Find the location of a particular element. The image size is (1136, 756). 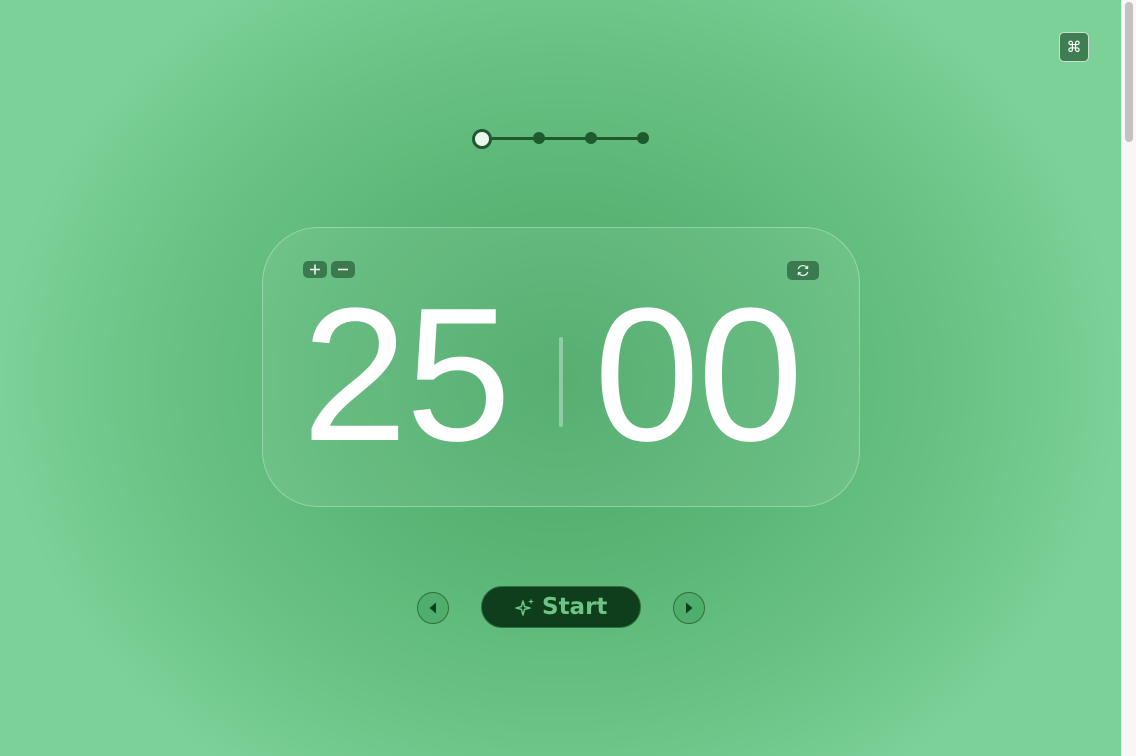

previous-session-button is located at coordinates (433, 608).